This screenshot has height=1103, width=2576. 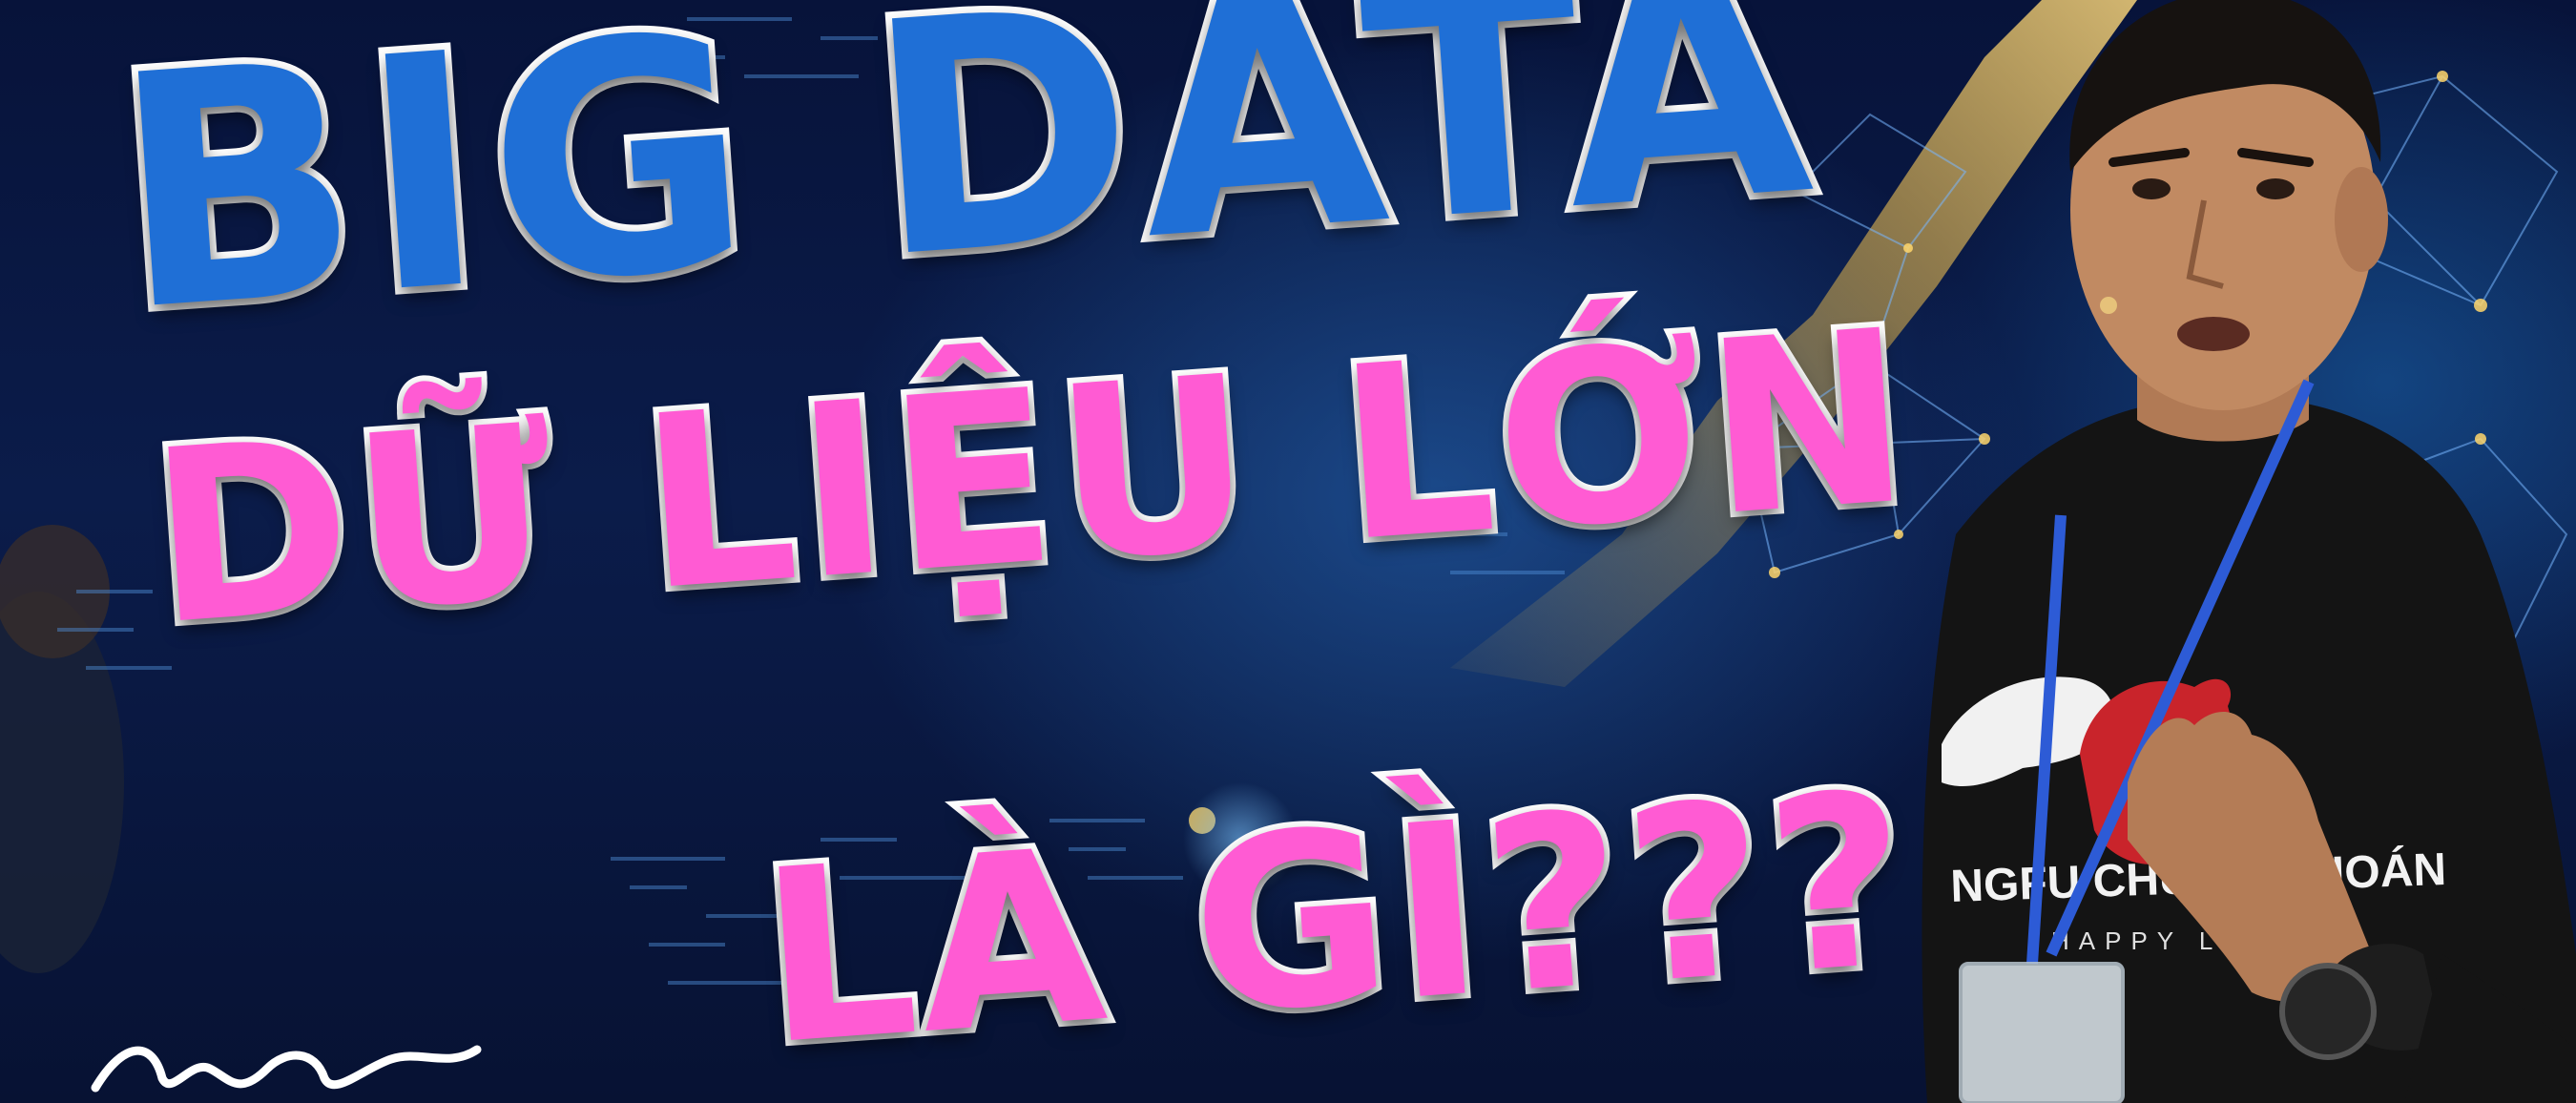 I want to click on wristwatch, so click(x=2328, y=1012).